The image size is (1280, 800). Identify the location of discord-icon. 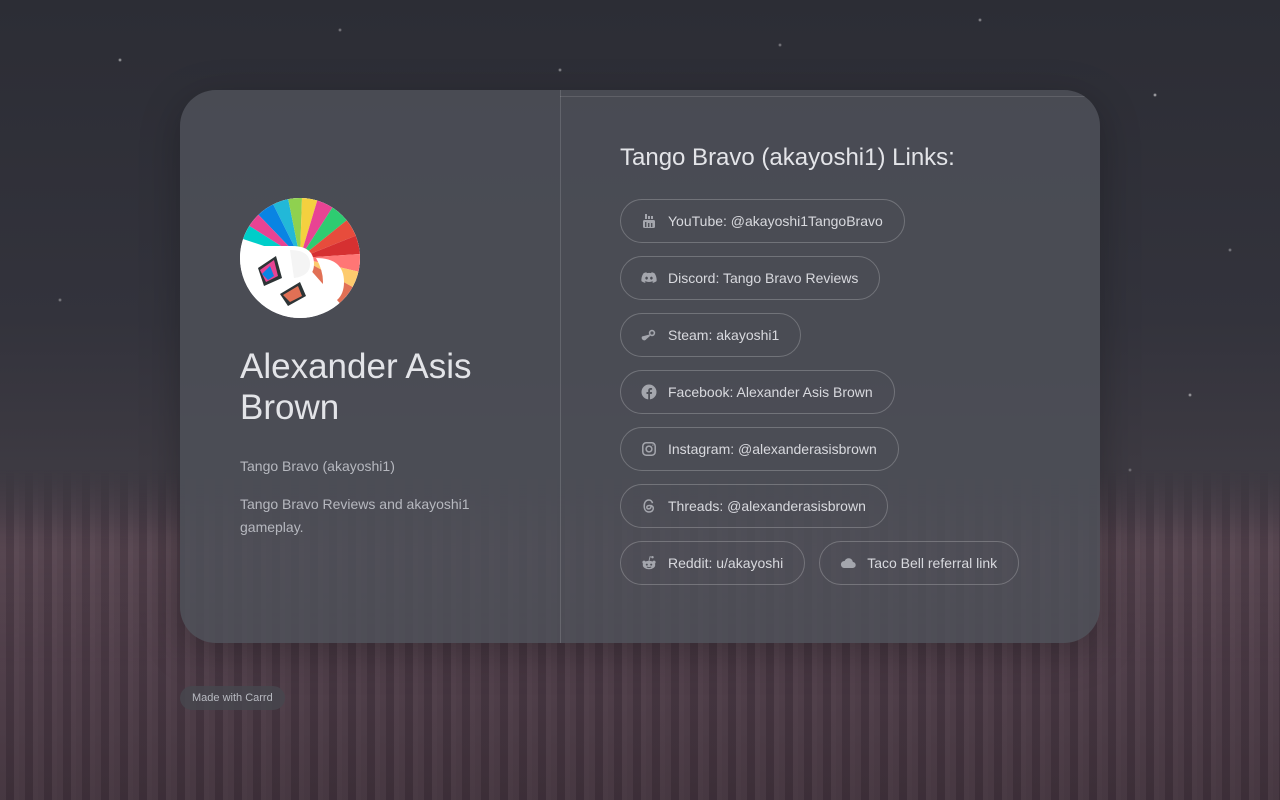
(649, 278).